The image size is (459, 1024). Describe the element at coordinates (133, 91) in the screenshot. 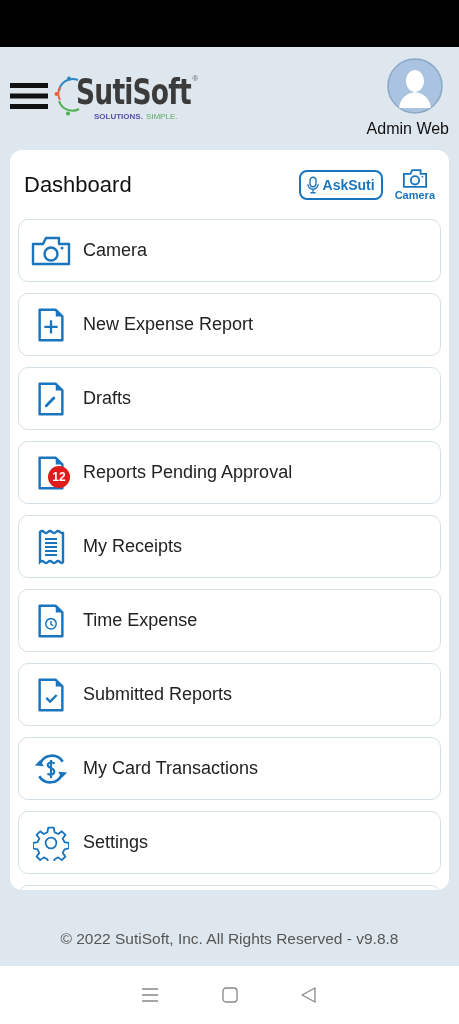

I see `logo-wordmark: SutiSoft` at that location.